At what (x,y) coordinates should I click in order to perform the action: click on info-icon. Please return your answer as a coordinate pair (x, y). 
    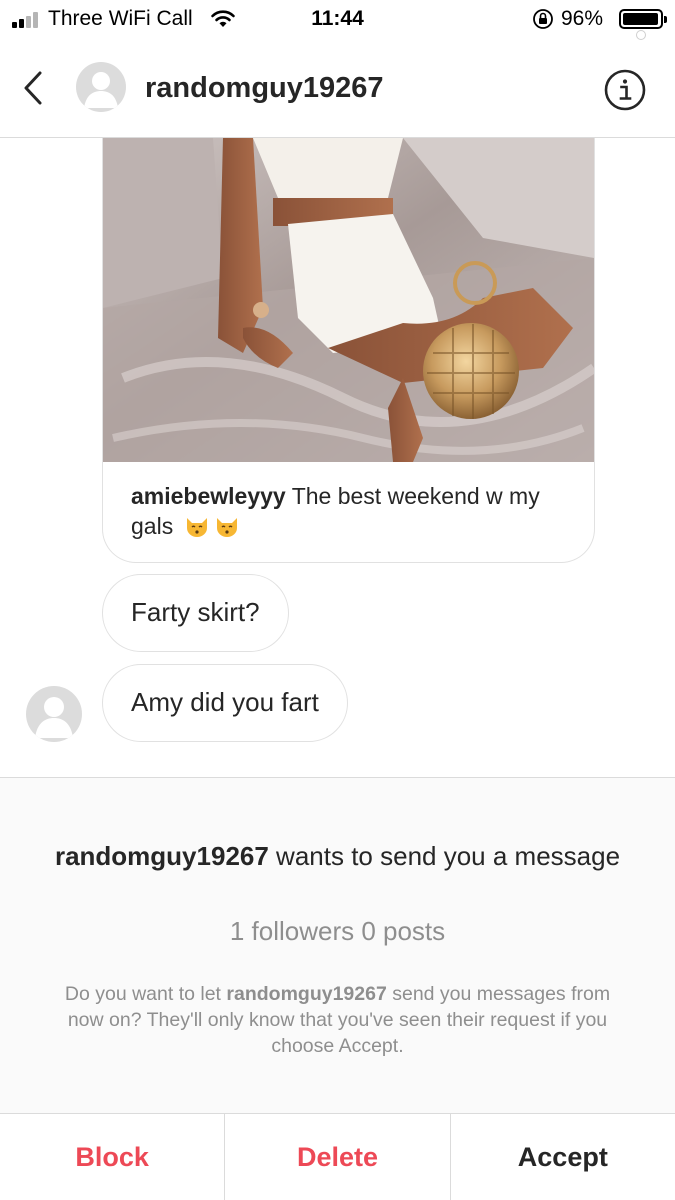
    Looking at the image, I should click on (625, 90).